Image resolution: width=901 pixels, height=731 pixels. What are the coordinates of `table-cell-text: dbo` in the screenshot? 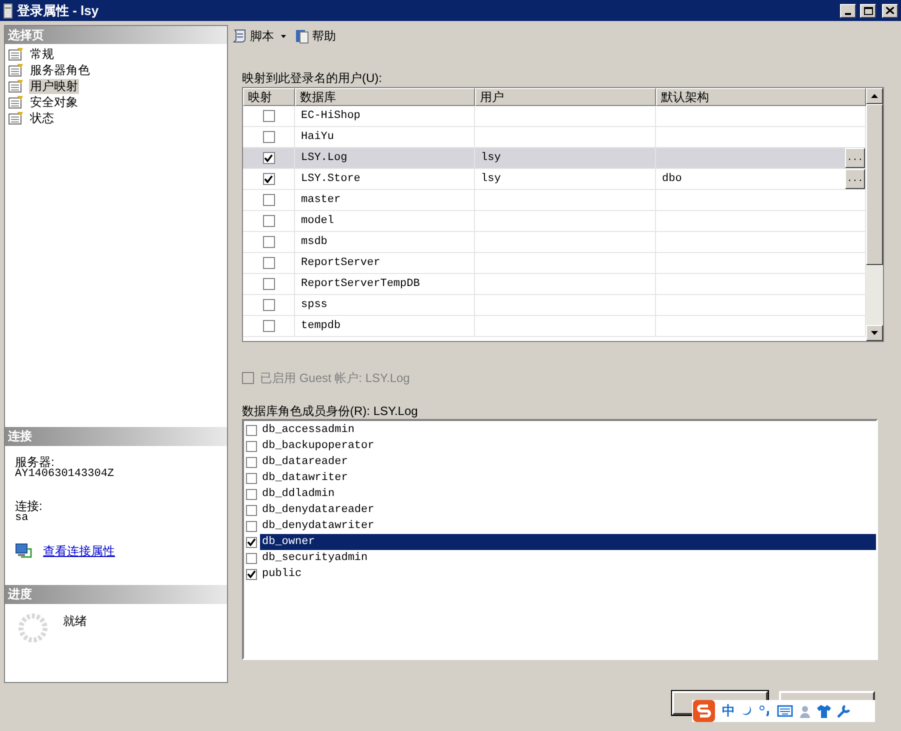 It's located at (672, 179).